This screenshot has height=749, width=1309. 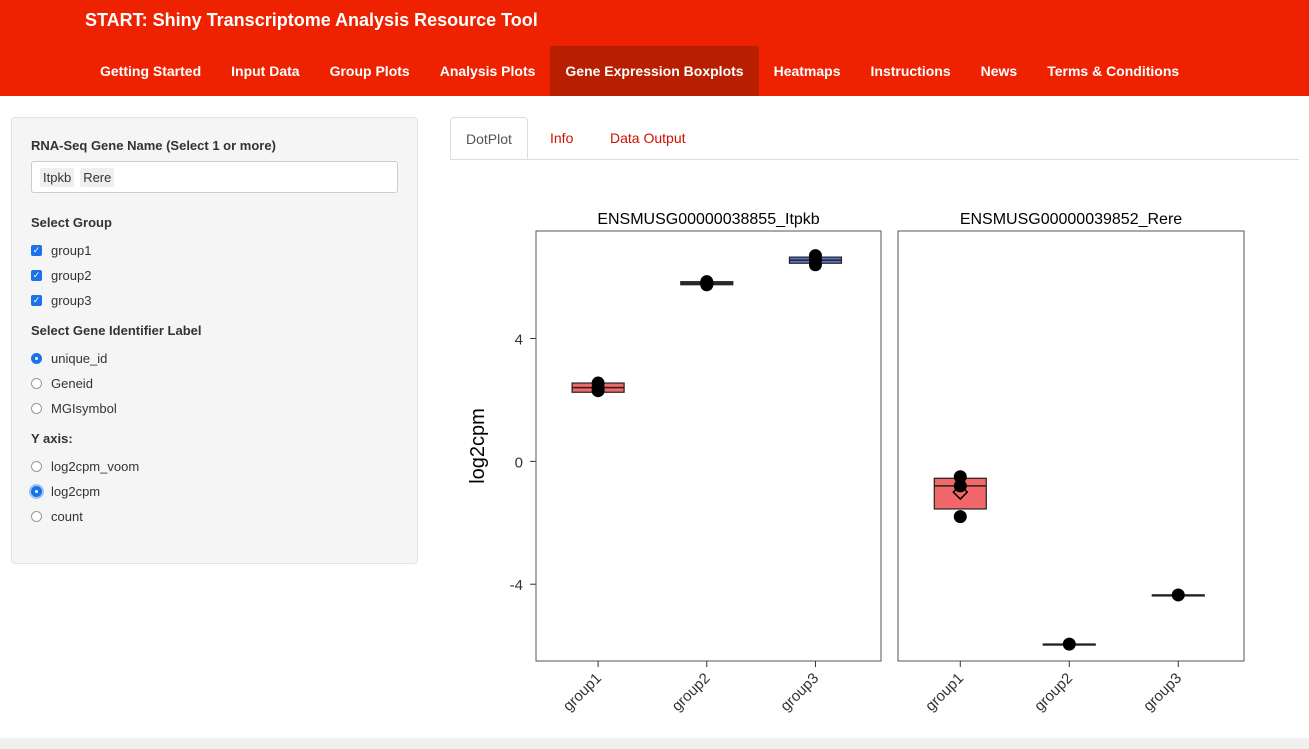 What do you see at coordinates (708, 219) in the screenshot?
I see `panel-title: ENSMUSG00000038855_Itpkb` at bounding box center [708, 219].